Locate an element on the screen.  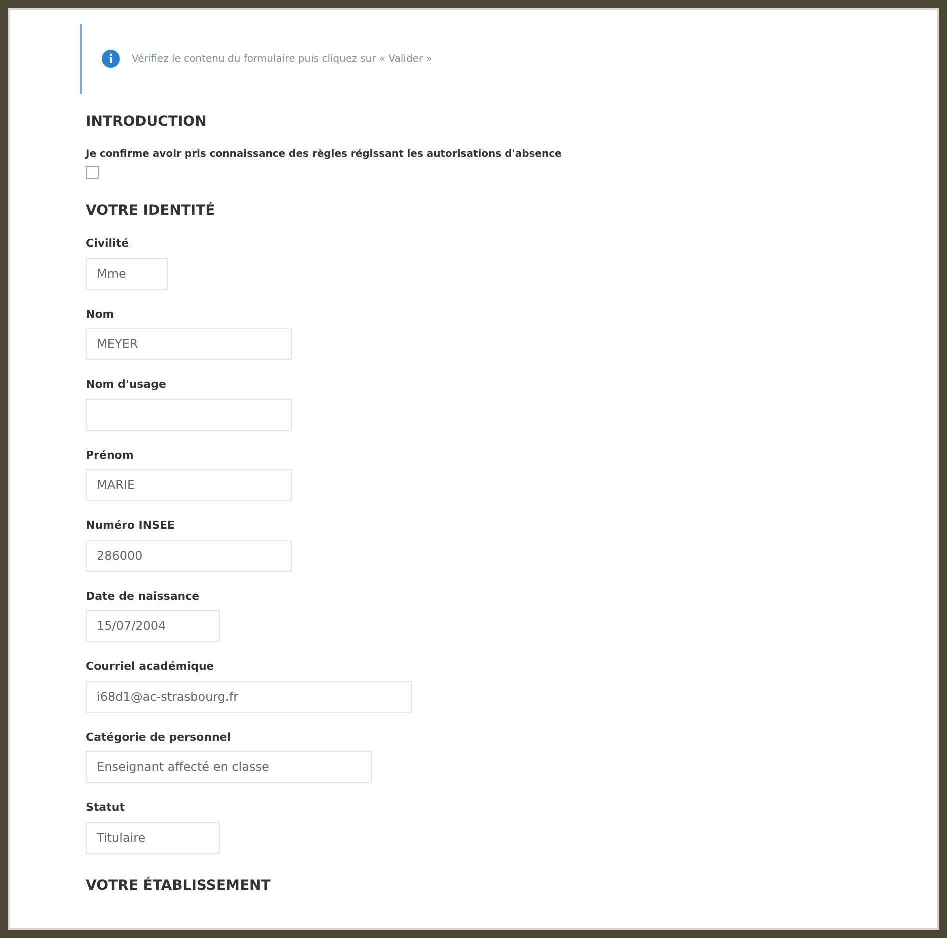
info-message: Vérifiez le contenu du formulaire puis cliquez sur « Valider » is located at coordinates (282, 59).